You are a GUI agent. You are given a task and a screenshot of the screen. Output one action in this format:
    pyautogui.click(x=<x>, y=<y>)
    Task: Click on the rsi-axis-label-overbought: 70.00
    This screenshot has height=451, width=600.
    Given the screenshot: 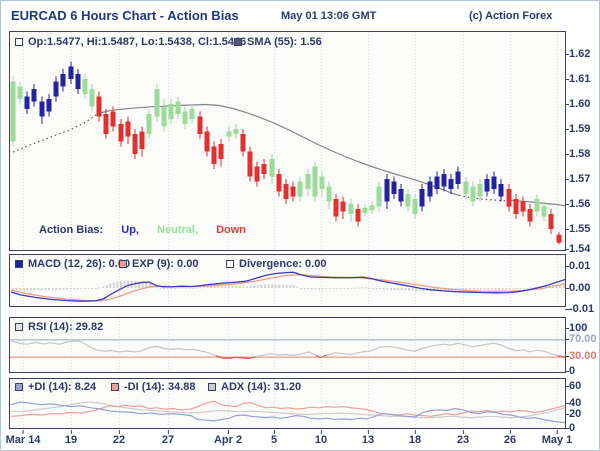 What is the action you would take?
    pyautogui.click(x=581, y=339)
    